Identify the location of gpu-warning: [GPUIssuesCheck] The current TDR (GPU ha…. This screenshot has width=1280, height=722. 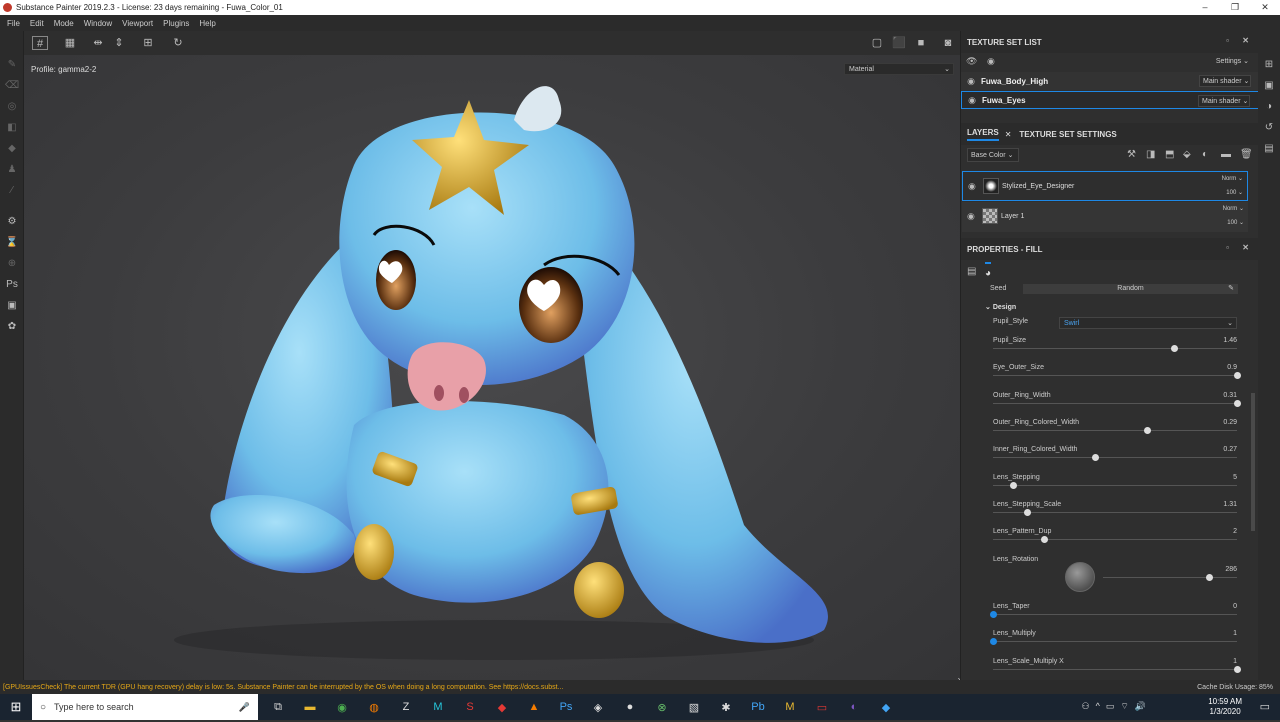
(281, 687).